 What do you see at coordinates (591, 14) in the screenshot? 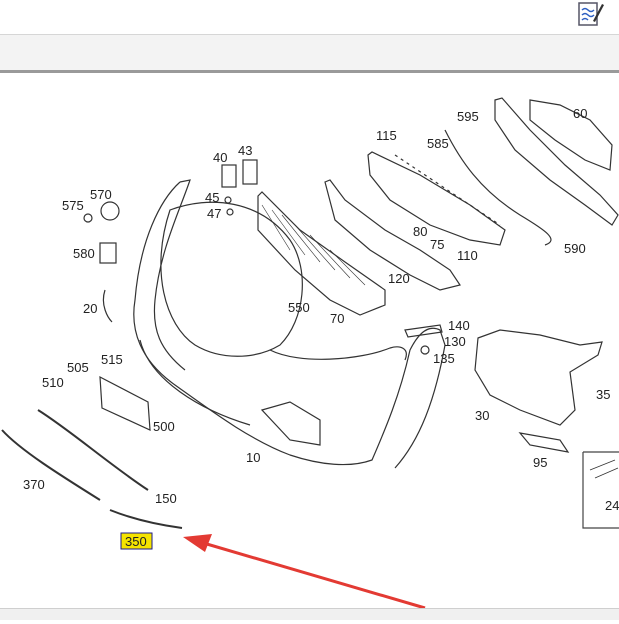
I see `edit-document-icon` at bounding box center [591, 14].